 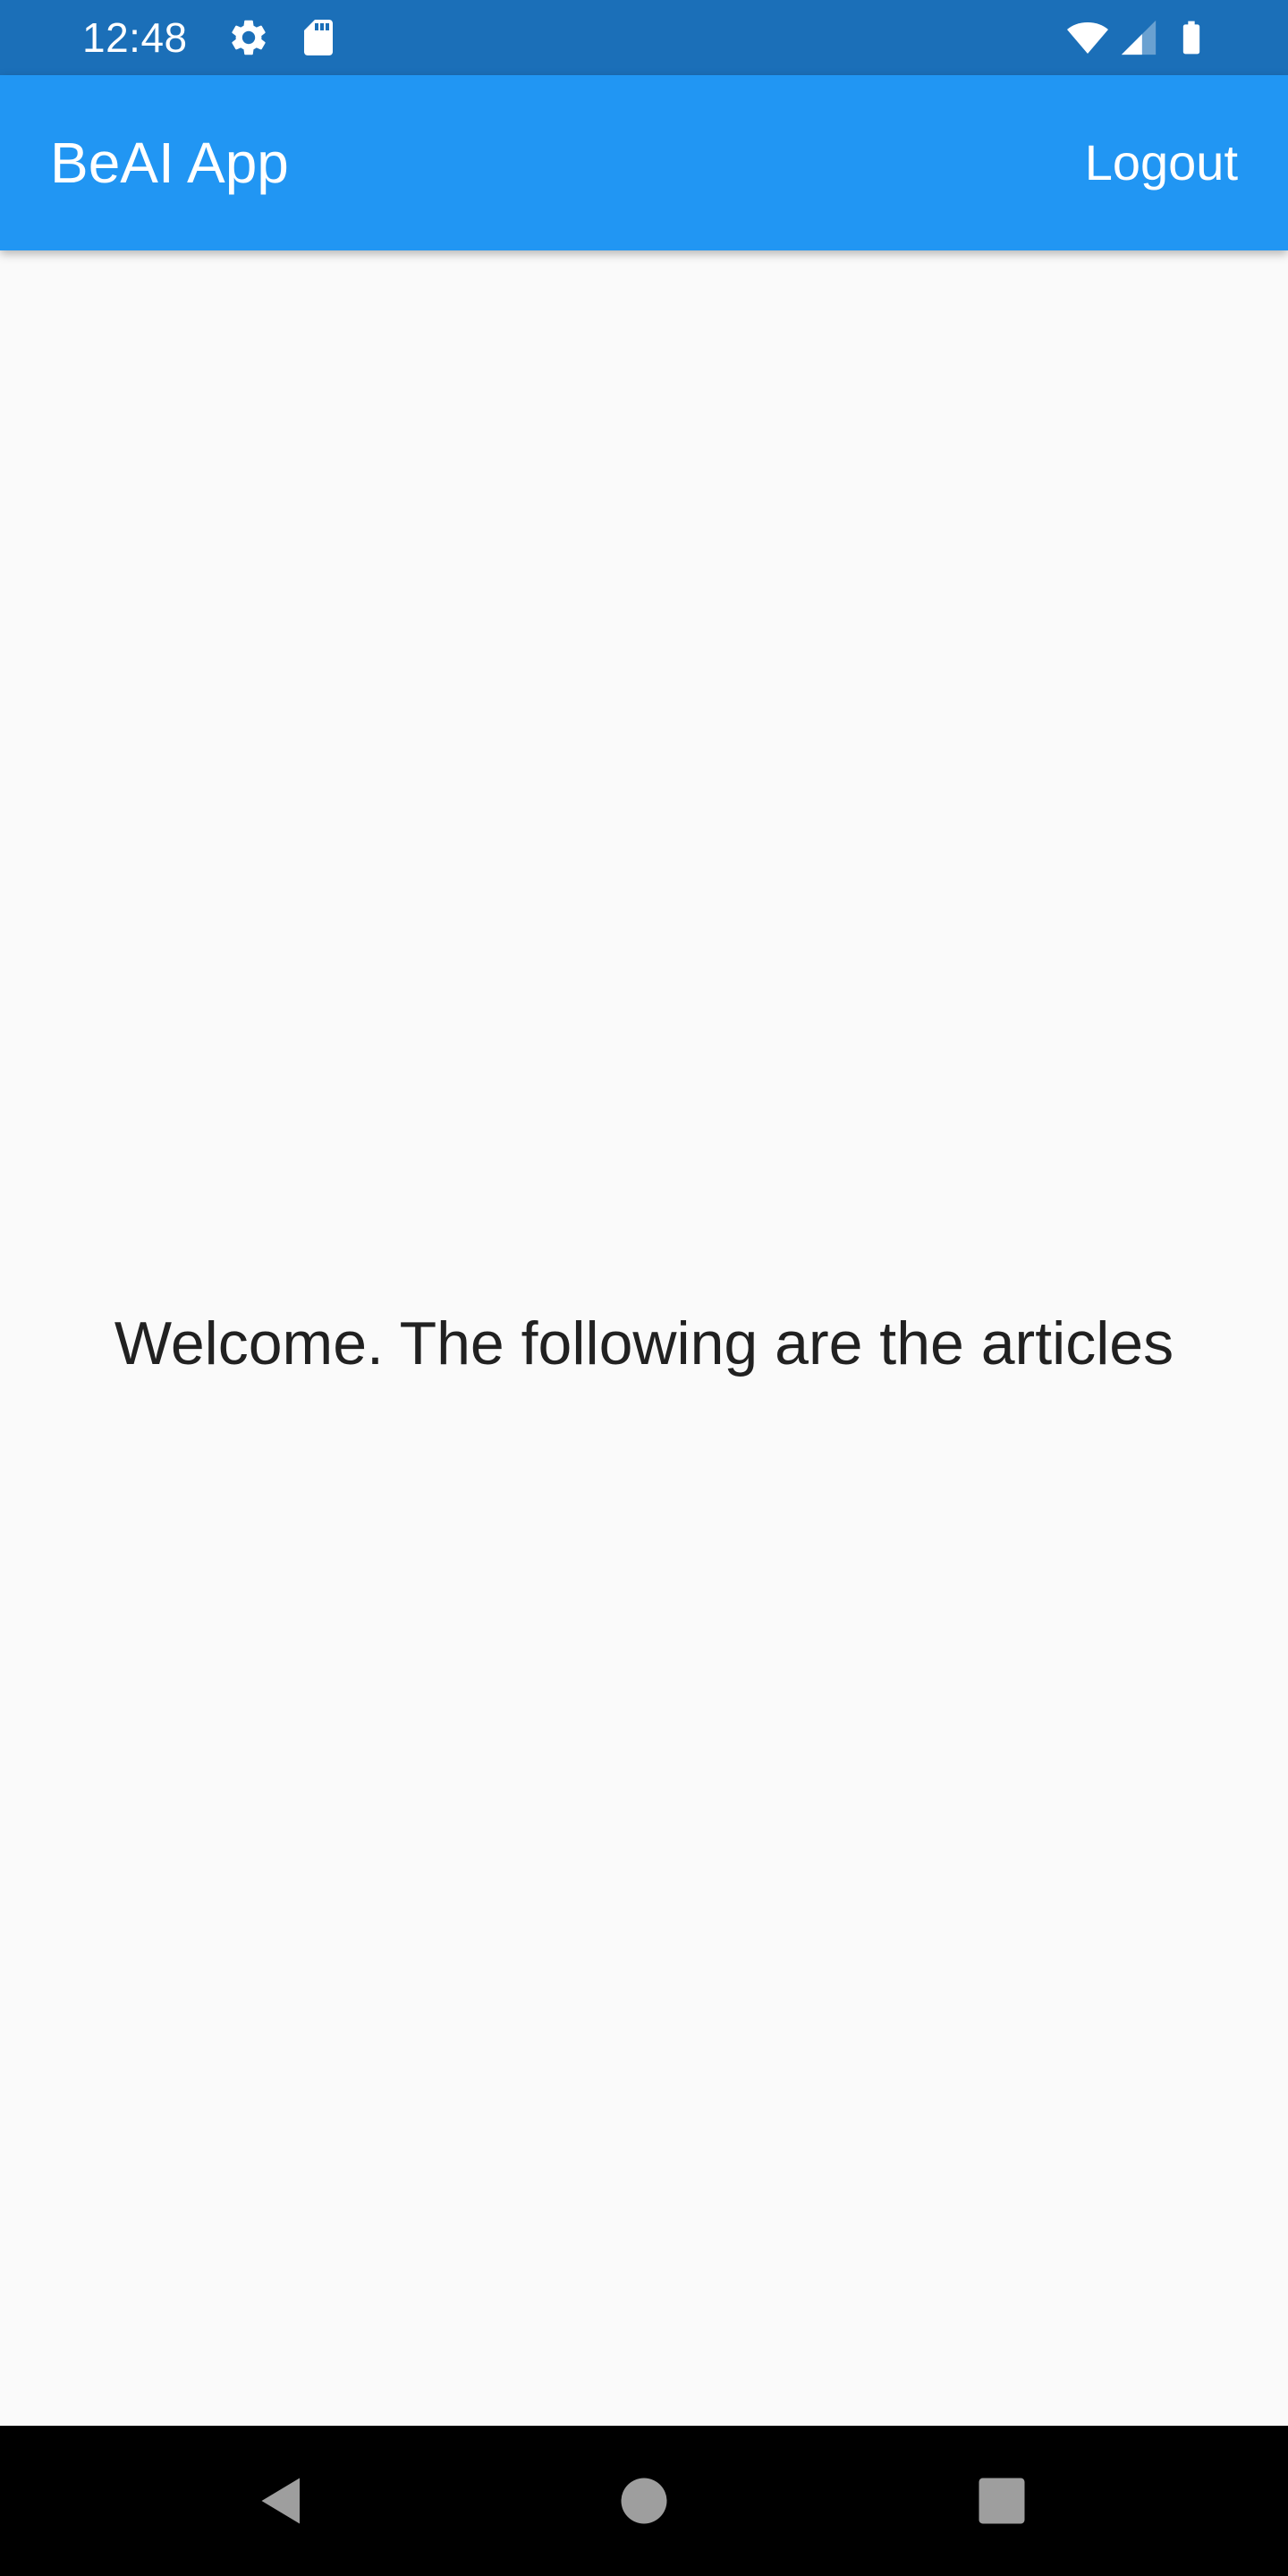 I want to click on sd-card-icon, so click(x=318, y=37).